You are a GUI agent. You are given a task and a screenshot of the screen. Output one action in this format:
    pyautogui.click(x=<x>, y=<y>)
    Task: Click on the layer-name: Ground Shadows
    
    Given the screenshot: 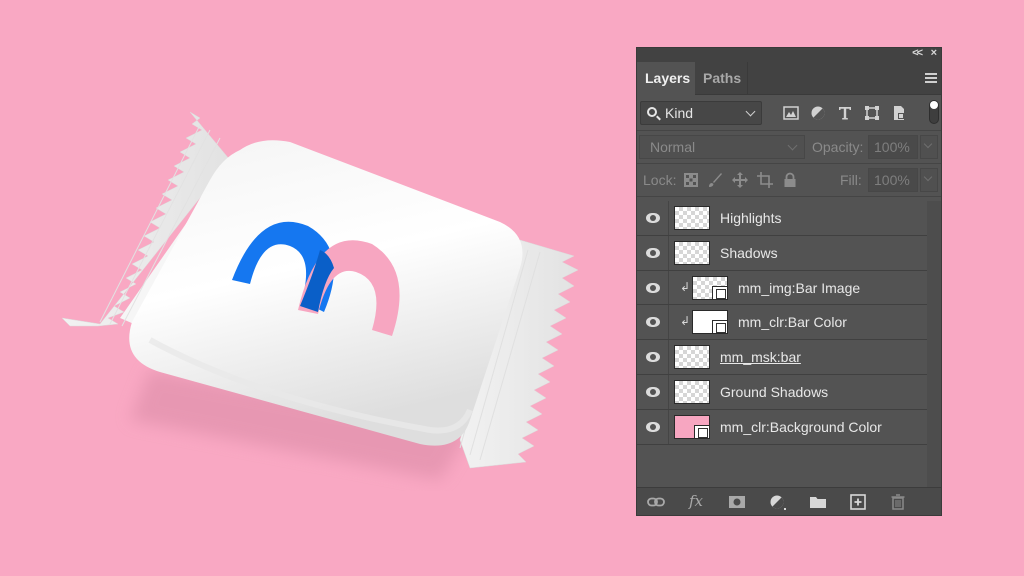 What is the action you would take?
    pyautogui.click(x=774, y=392)
    